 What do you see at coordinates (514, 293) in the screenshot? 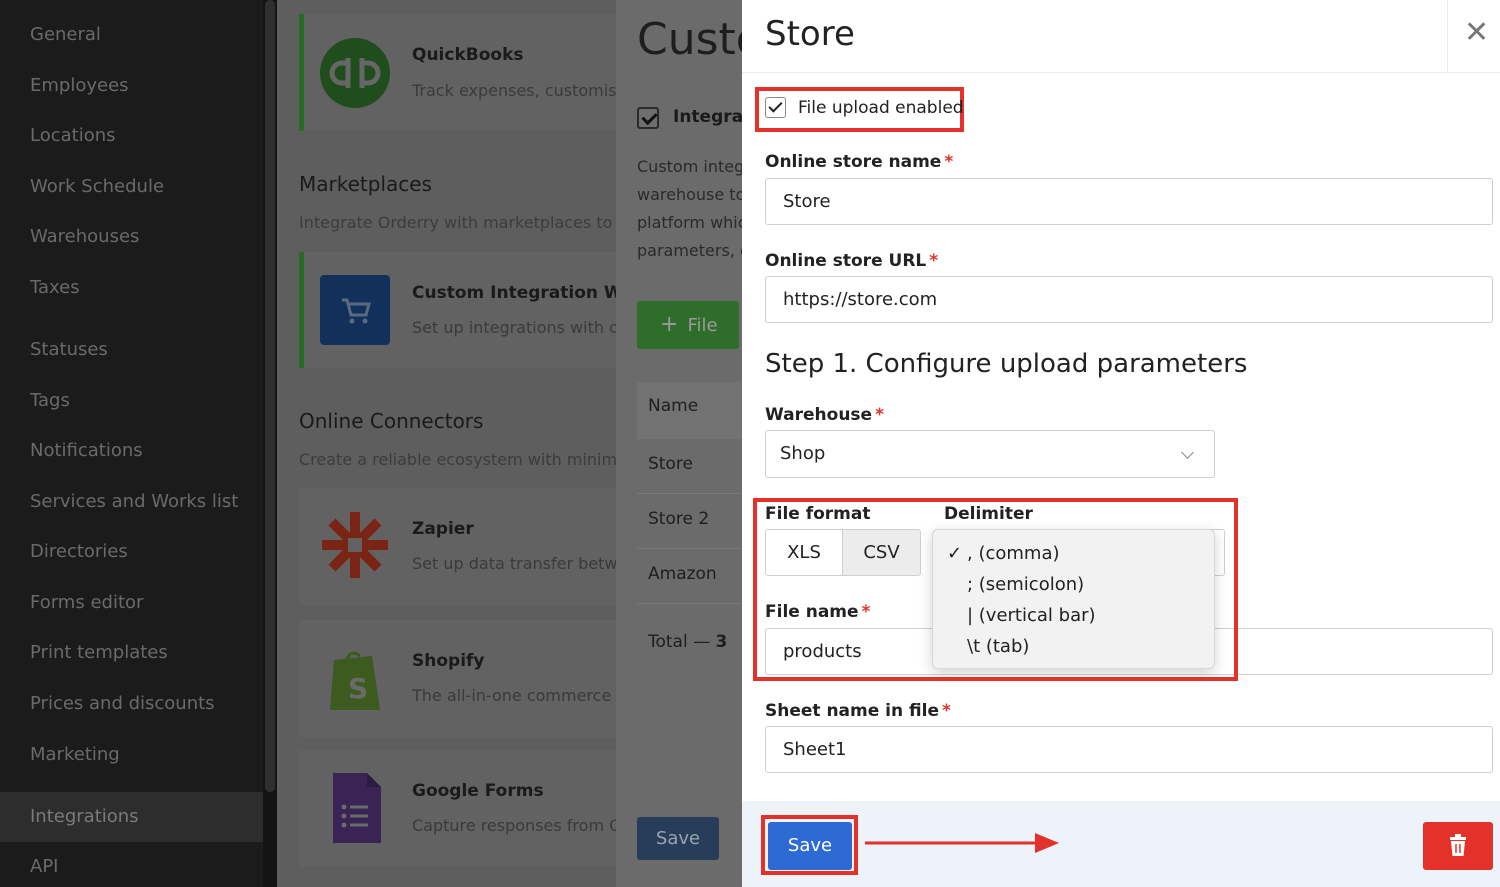
I see `custom-integration-title: Custom Integration With` at bounding box center [514, 293].